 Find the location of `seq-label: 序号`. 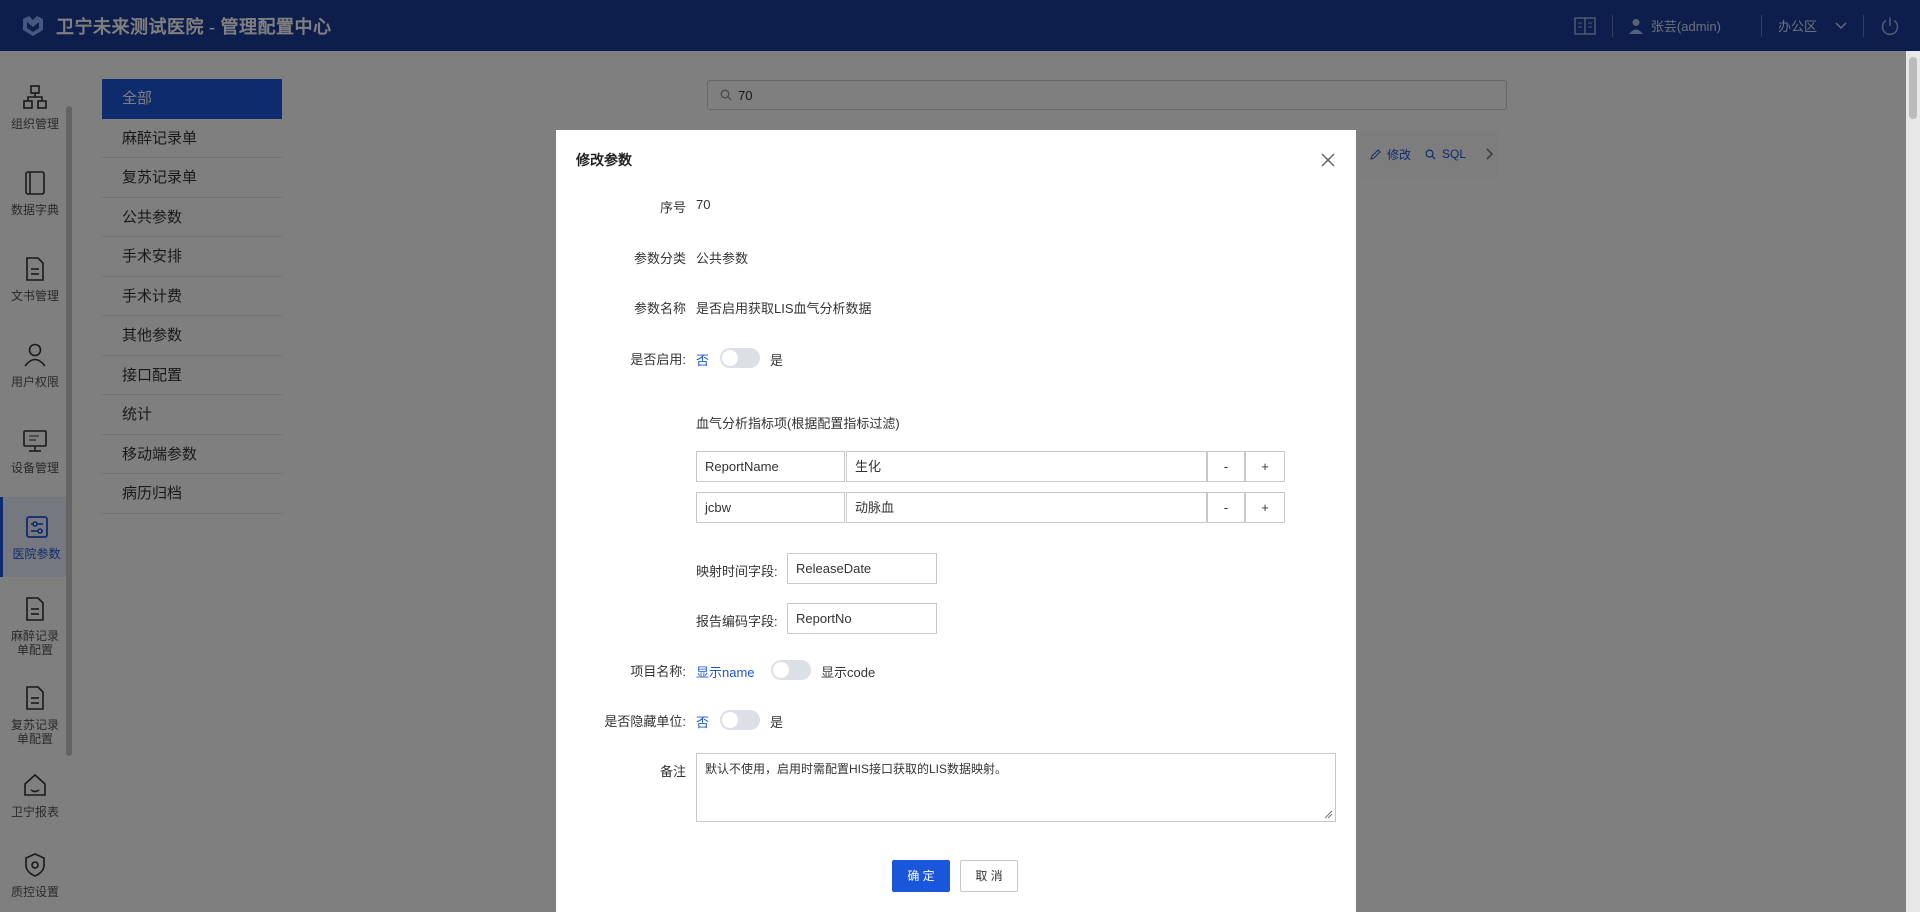

seq-label: 序号 is located at coordinates (672, 207).